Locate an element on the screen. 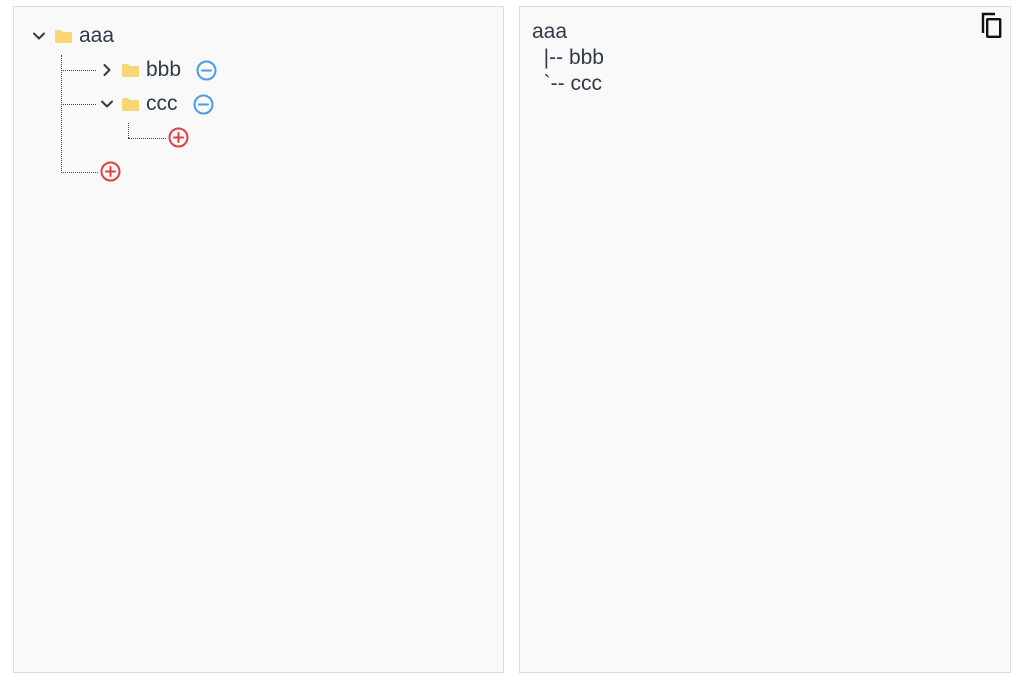 Image resolution: width=1024 pixels, height=682 pixels. output-line: `-- ccc is located at coordinates (567, 83).